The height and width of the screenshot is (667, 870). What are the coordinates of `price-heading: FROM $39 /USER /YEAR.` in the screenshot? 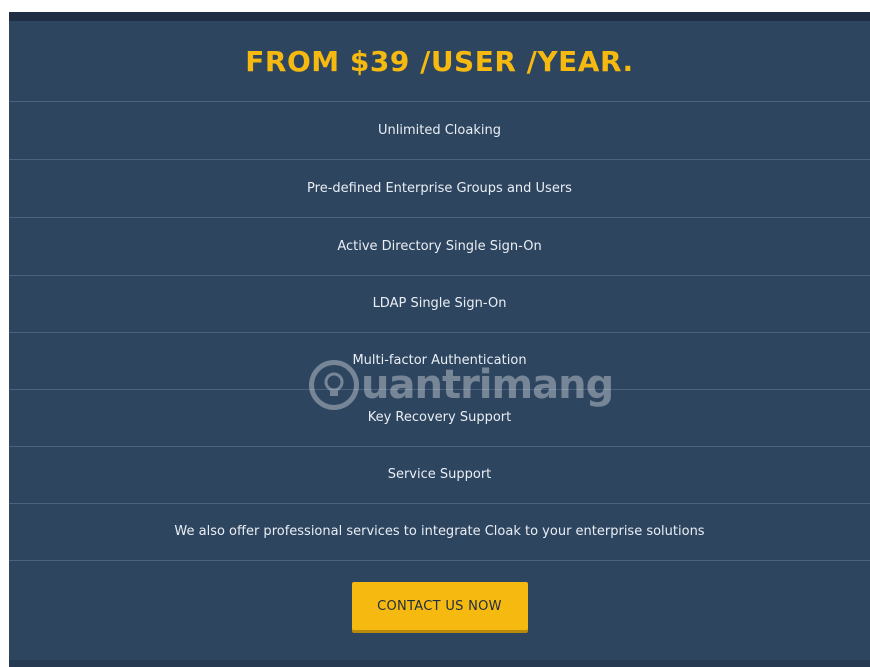 It's located at (439, 61).